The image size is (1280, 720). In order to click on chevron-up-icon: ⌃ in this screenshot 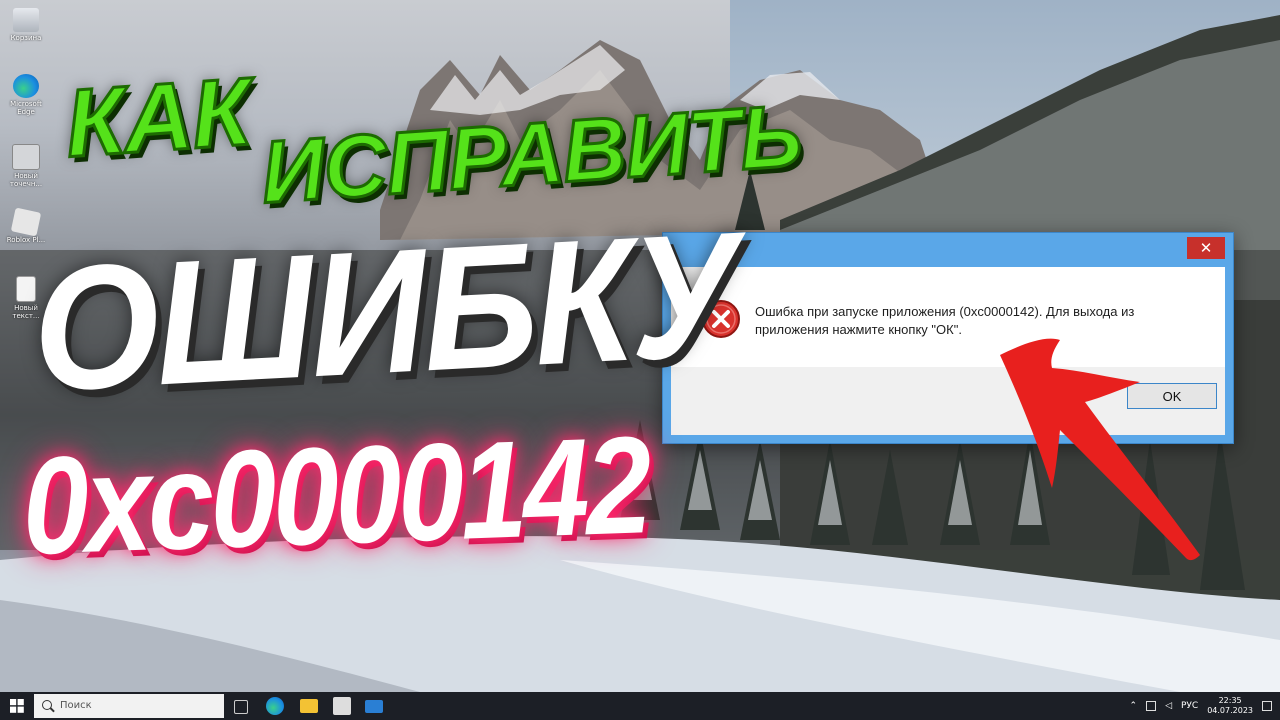, I will do `click(1134, 706)`.